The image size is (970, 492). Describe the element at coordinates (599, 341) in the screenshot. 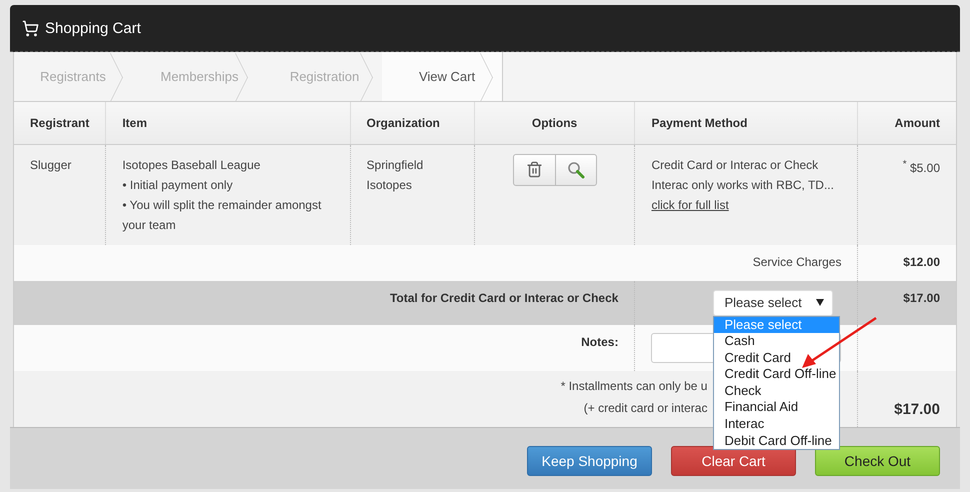

I see `notes-label: Notes:` at that location.